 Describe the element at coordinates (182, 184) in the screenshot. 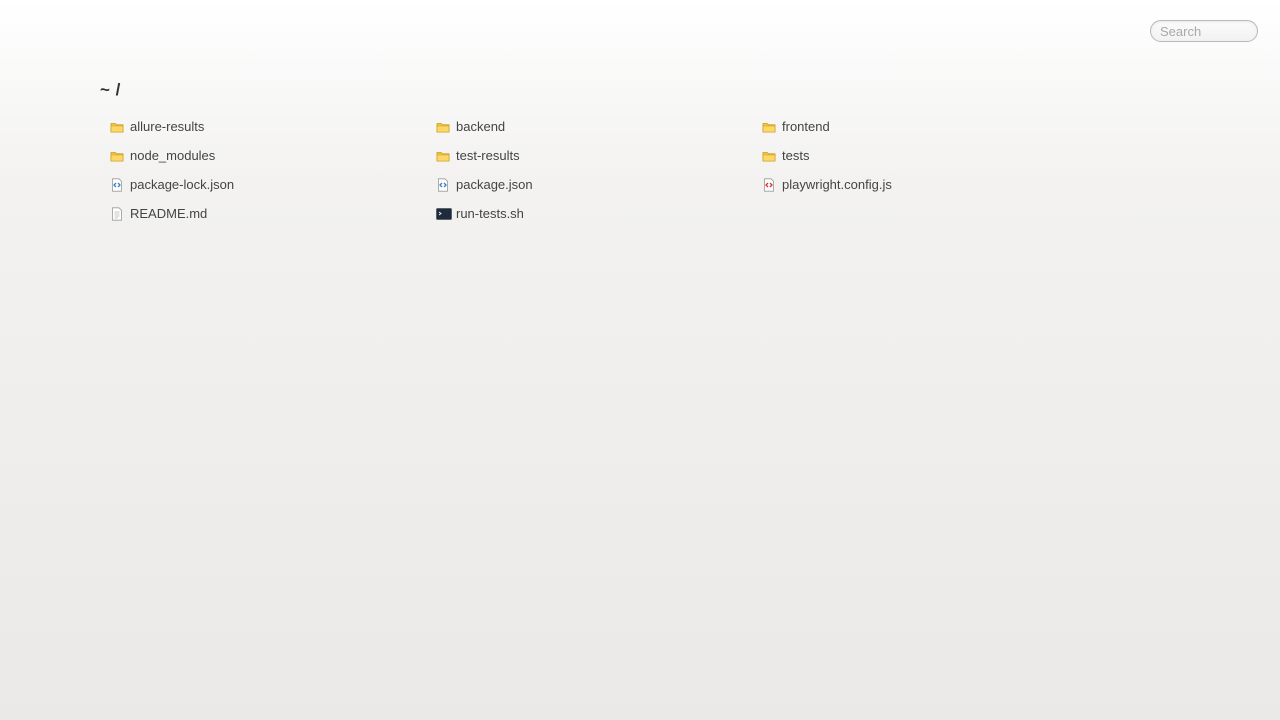

I see `list-item-label: package-lock.json` at that location.